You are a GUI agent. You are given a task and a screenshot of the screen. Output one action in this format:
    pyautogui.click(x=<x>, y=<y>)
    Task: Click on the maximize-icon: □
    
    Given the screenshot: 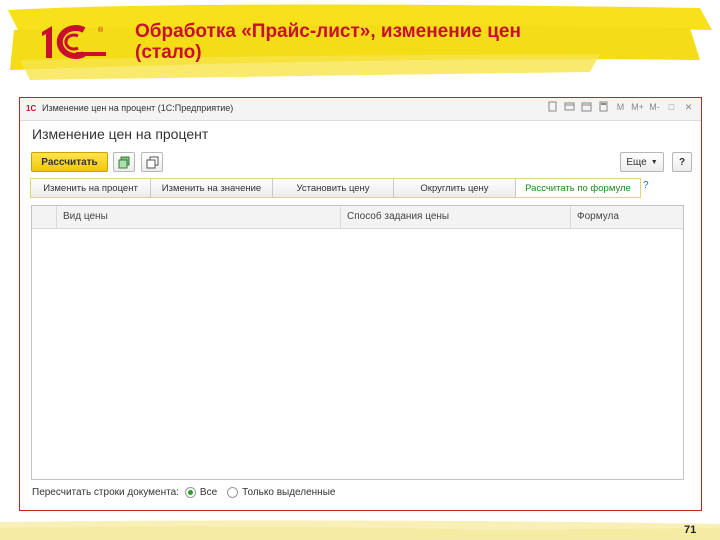 What is the action you would take?
    pyautogui.click(x=671, y=107)
    